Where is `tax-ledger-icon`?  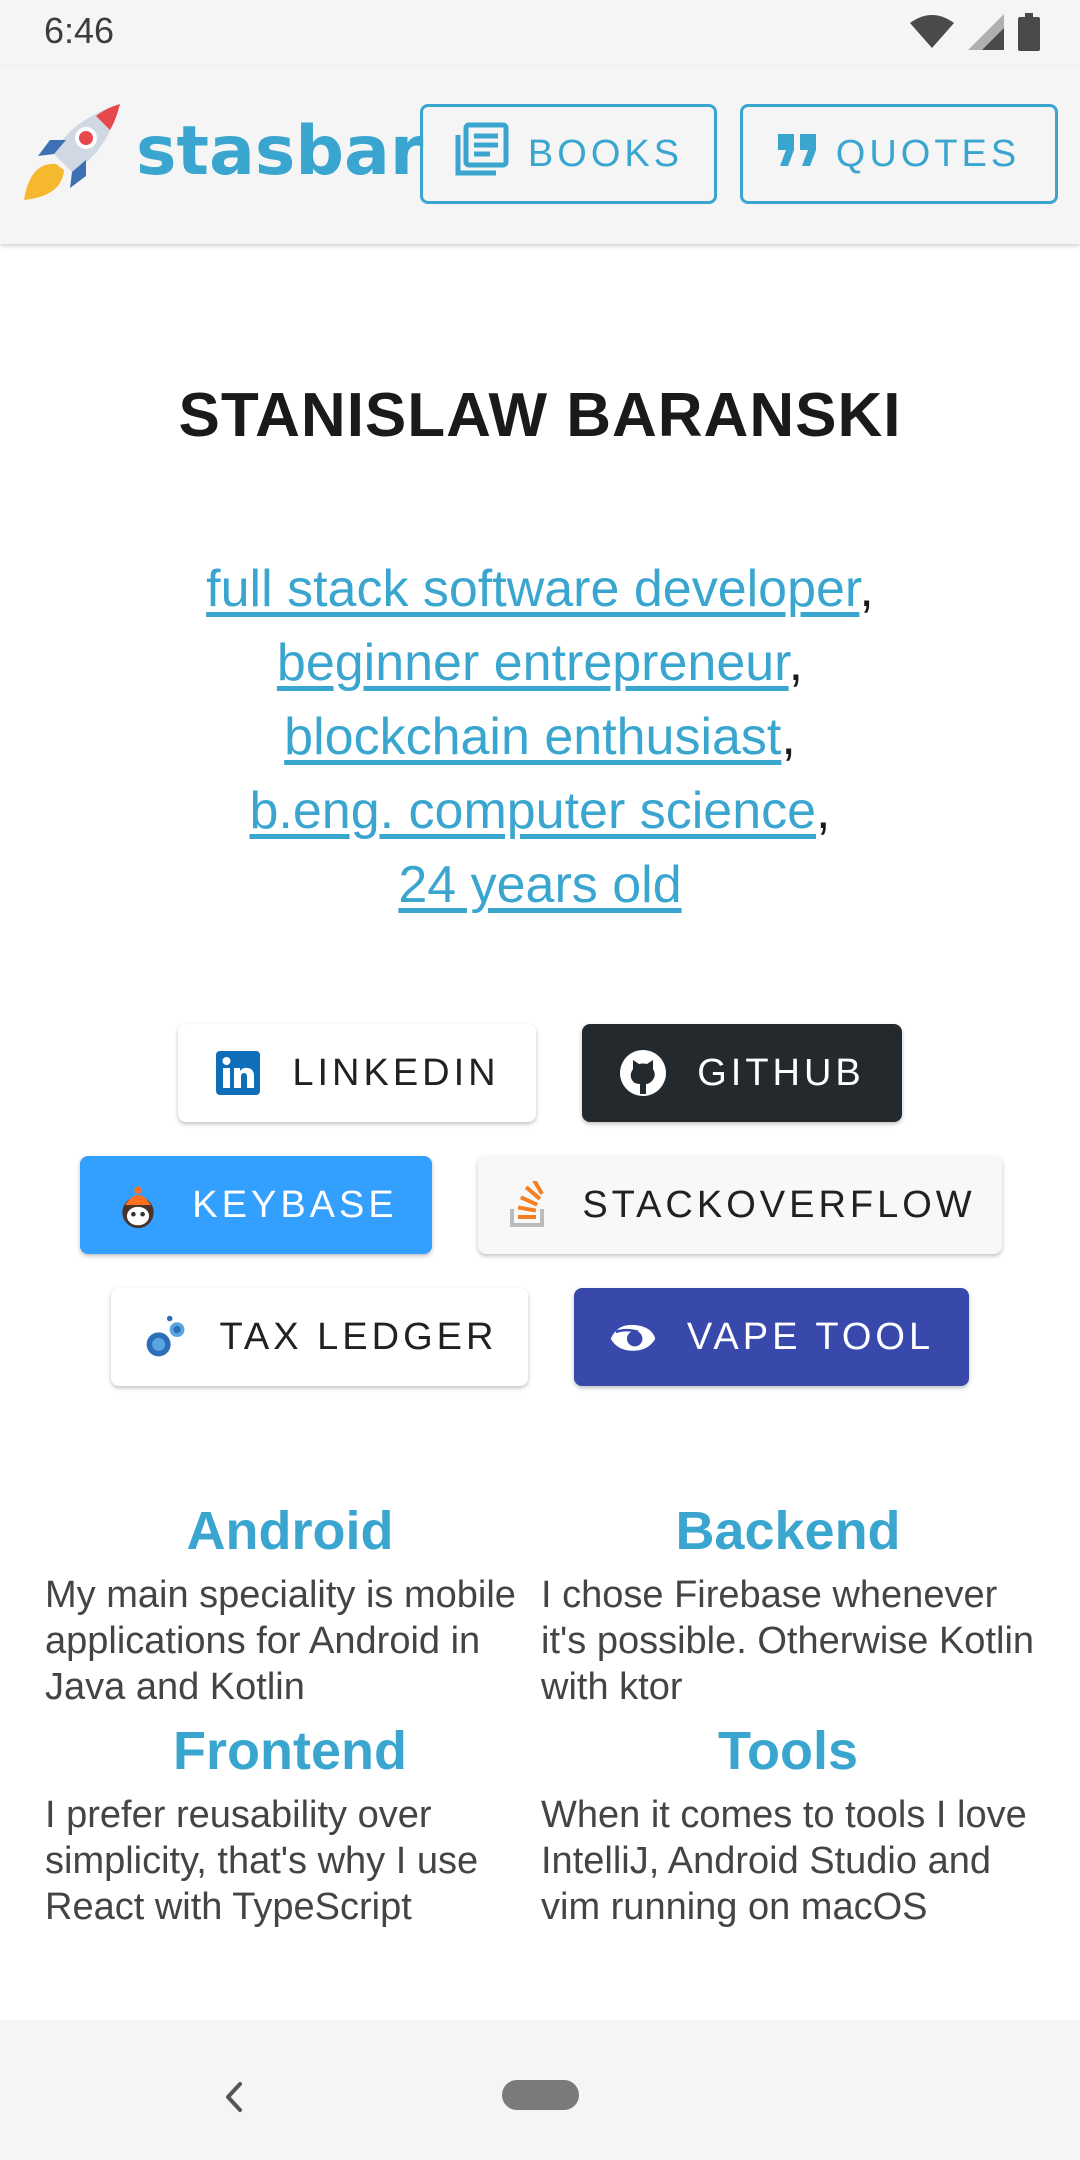
tax-ledger-icon is located at coordinates (166, 1337).